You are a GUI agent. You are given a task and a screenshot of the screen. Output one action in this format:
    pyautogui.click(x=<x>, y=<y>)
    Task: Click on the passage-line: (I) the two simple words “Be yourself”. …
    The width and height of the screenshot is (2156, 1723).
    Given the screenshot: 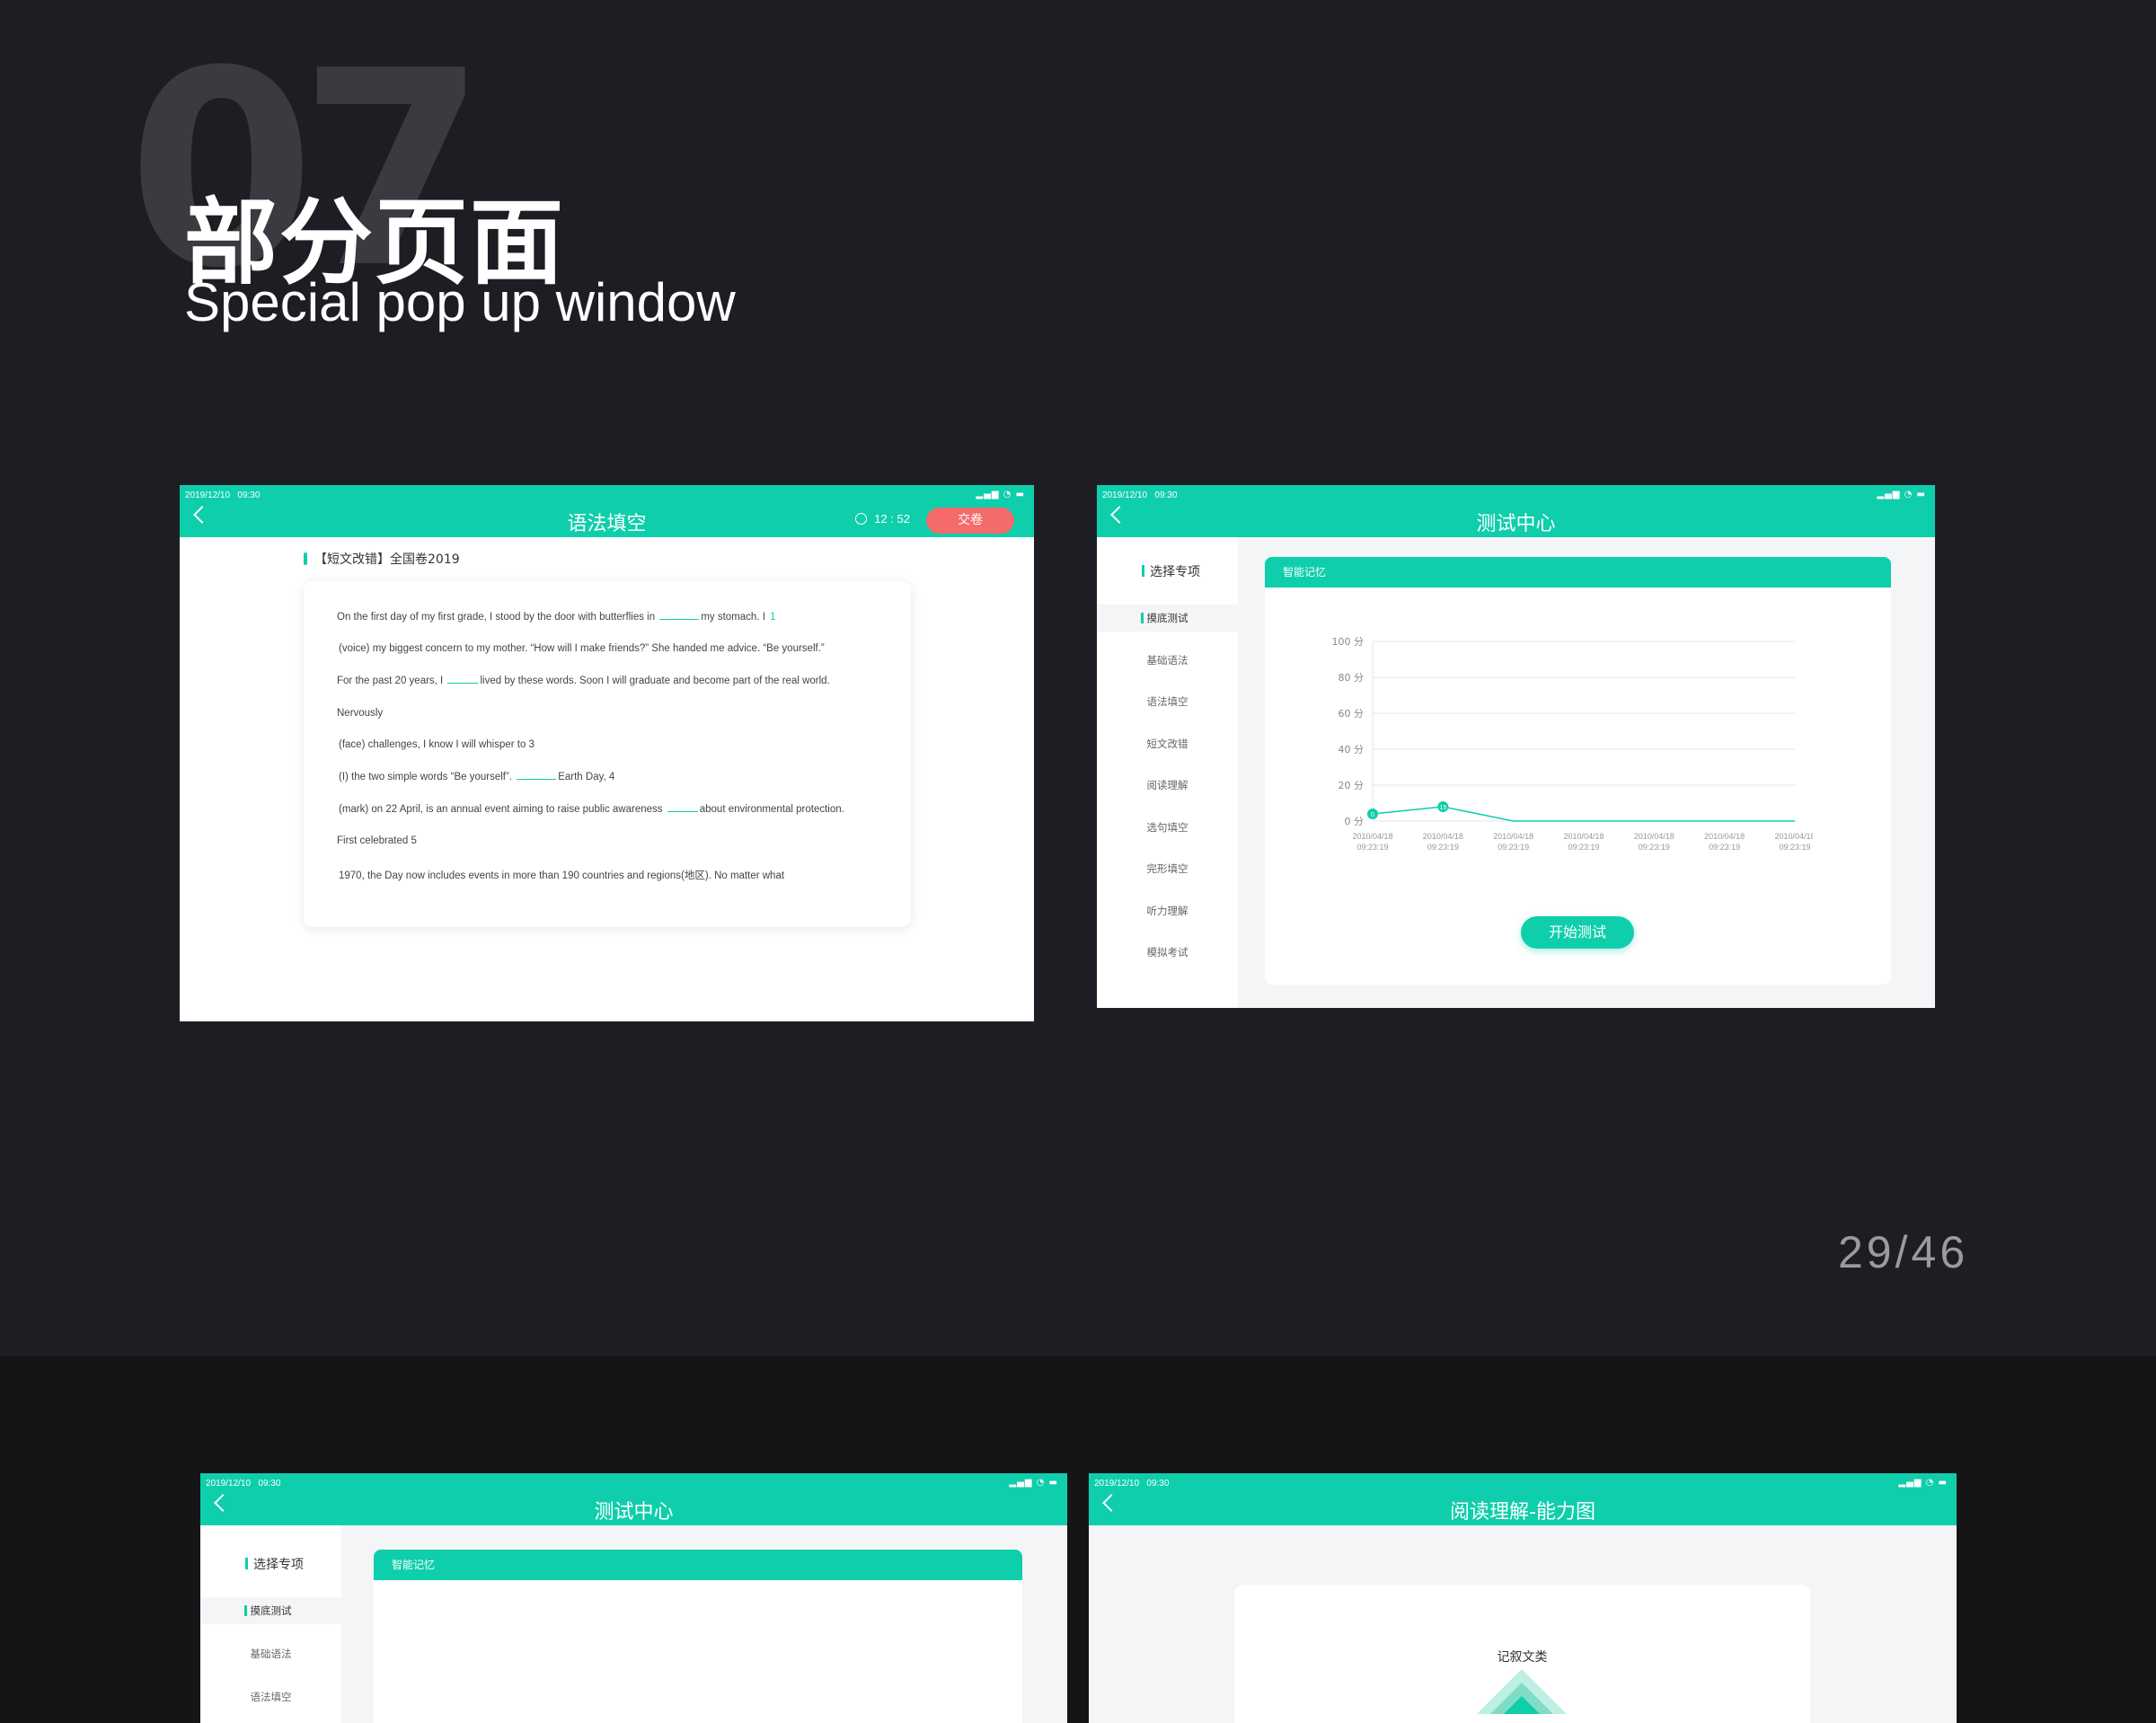 What is the action you would take?
    pyautogui.click(x=477, y=777)
    